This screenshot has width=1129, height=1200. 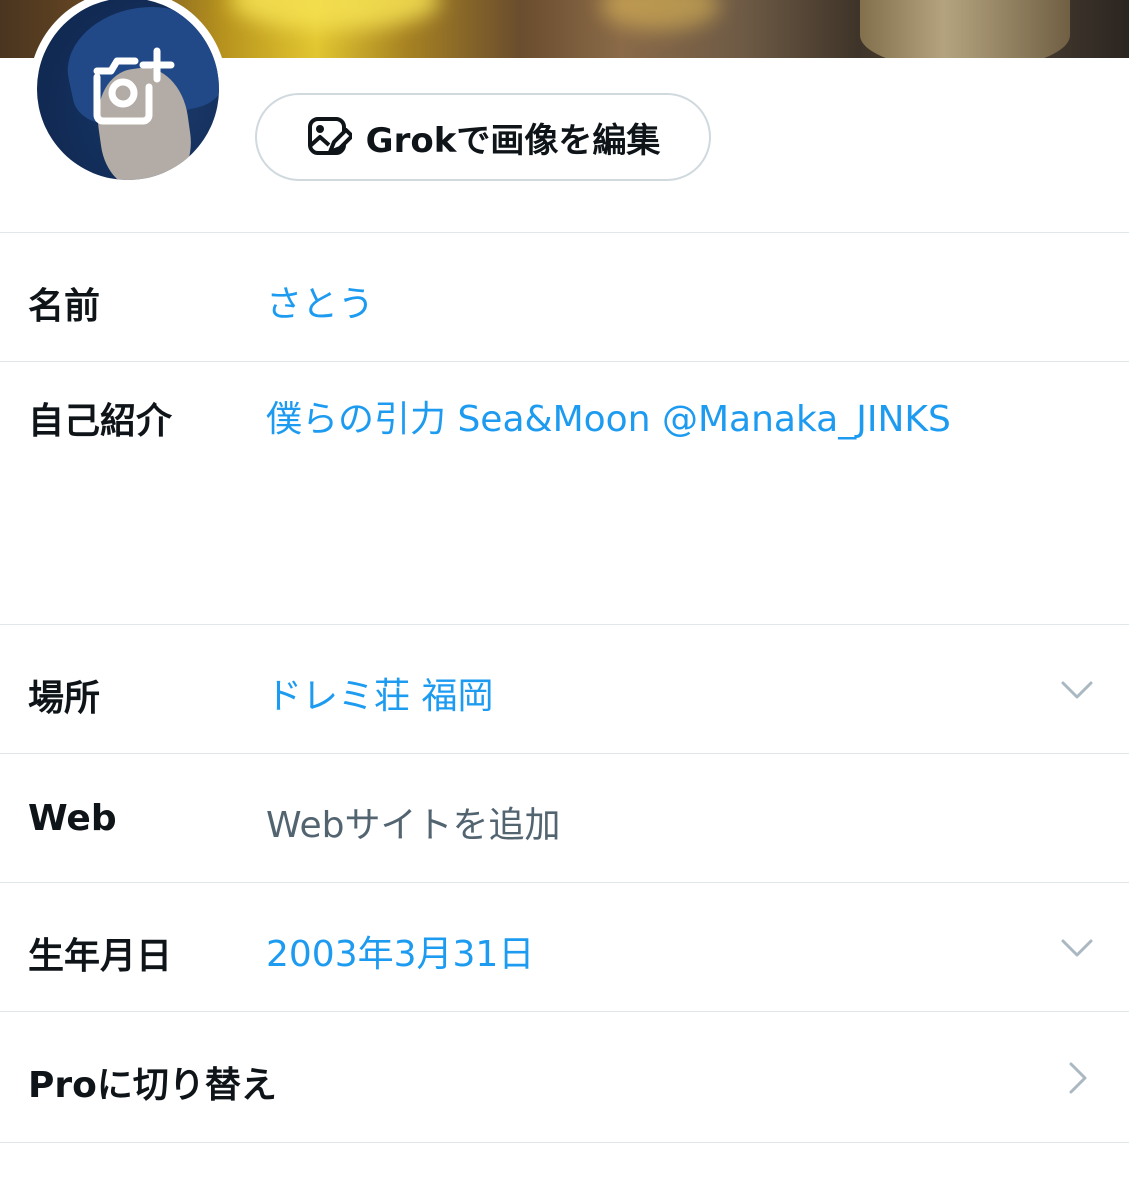 What do you see at coordinates (413, 822) in the screenshot?
I see `website-input: Webサイトを追加` at bounding box center [413, 822].